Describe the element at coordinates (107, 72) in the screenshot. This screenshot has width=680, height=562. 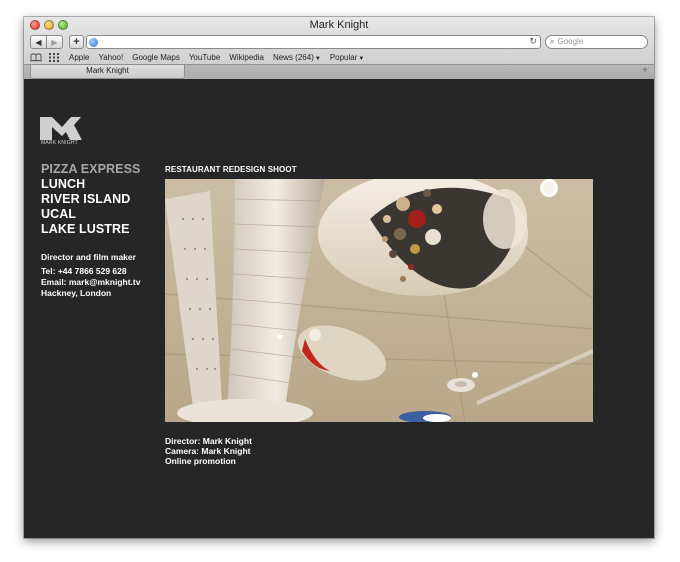
I see `tab-mark-knight: Mark Knight` at that location.